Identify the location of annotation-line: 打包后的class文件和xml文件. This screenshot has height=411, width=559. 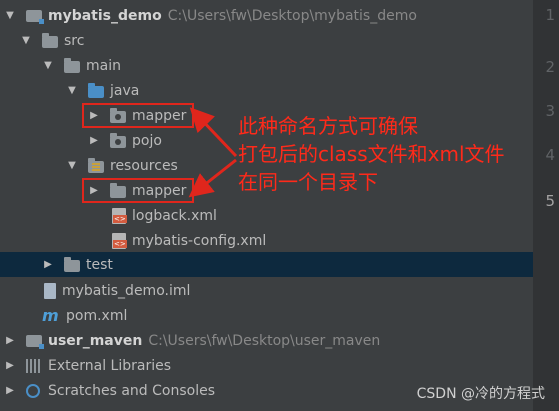
(371, 154).